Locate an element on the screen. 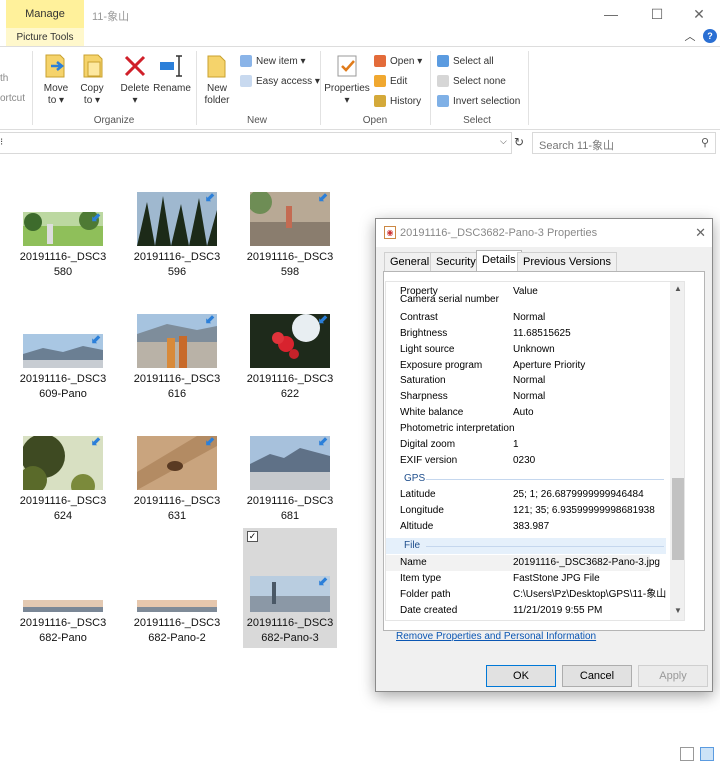  ok-button: OK is located at coordinates (521, 676).